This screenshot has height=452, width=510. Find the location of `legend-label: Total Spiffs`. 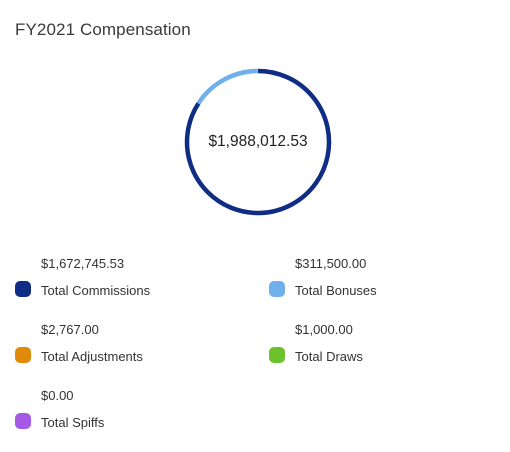

legend-label: Total Spiffs is located at coordinates (73, 422).